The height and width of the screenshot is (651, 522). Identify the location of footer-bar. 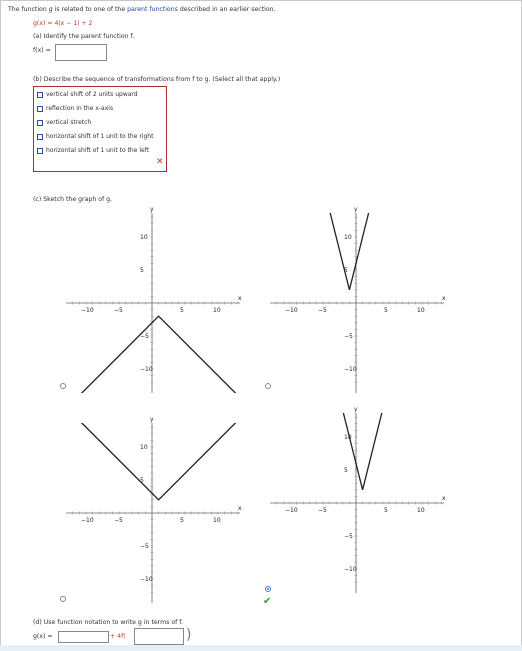
(261, 648).